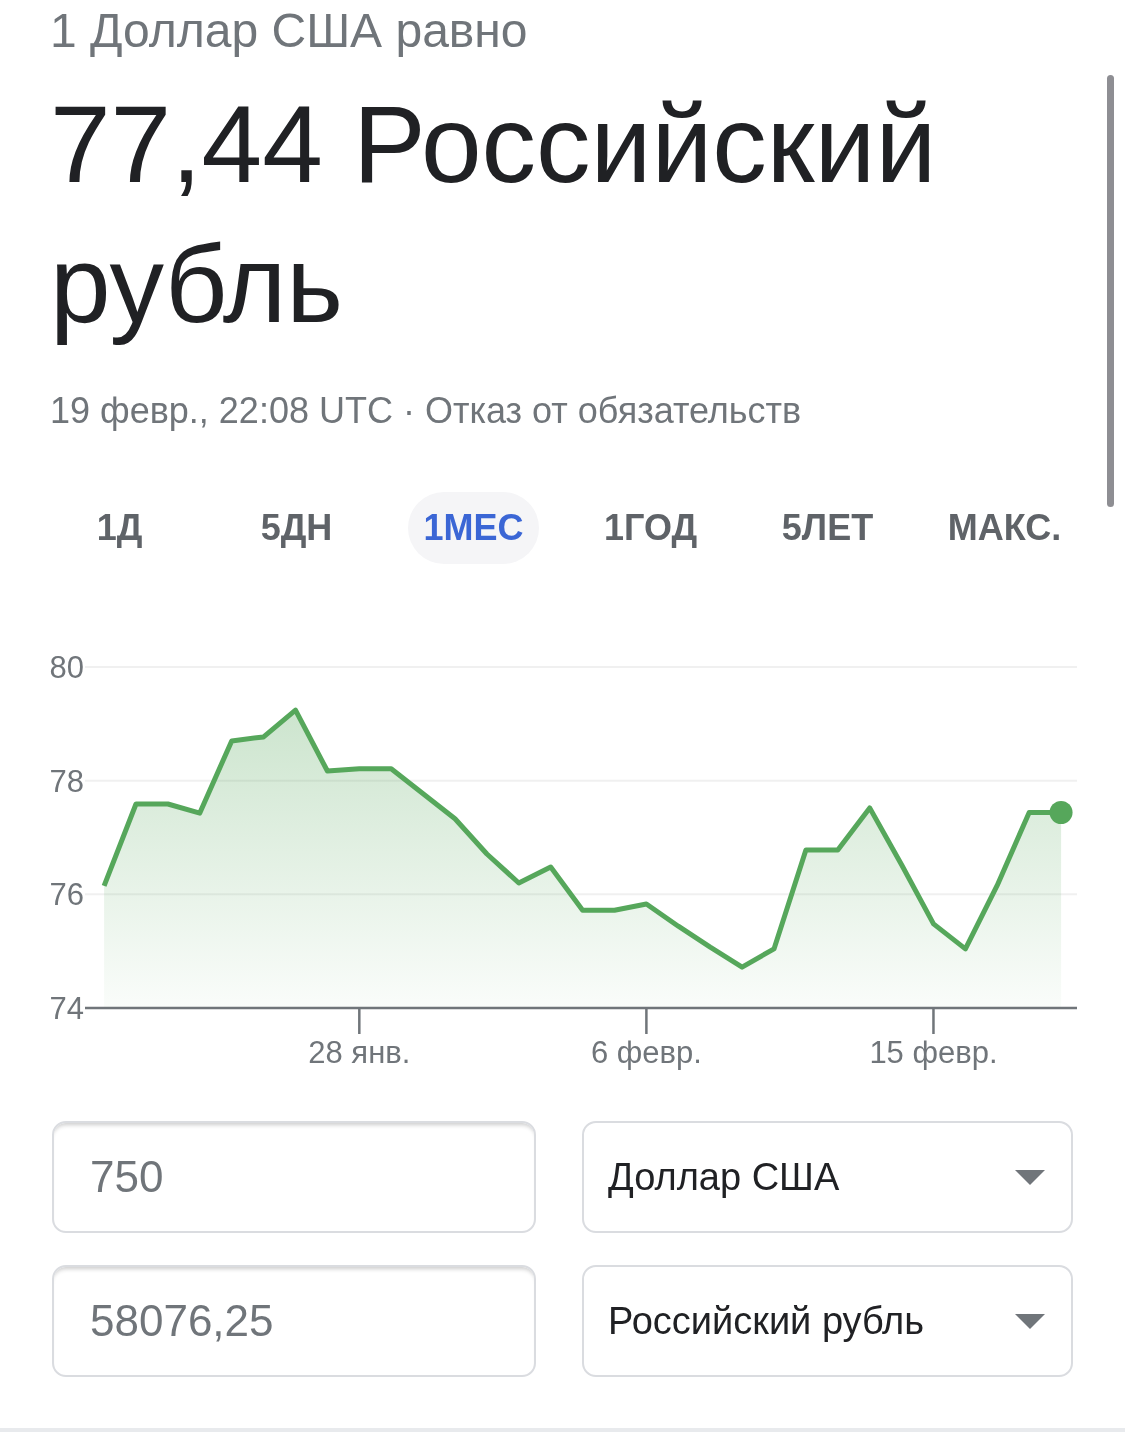  Describe the element at coordinates (289, 31) in the screenshot. I see `intro-text: 1 Доллар США равно` at that location.